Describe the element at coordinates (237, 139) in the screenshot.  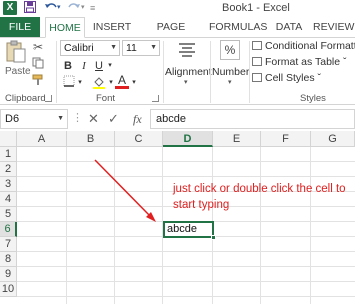
I see `column-header-e: E` at that location.